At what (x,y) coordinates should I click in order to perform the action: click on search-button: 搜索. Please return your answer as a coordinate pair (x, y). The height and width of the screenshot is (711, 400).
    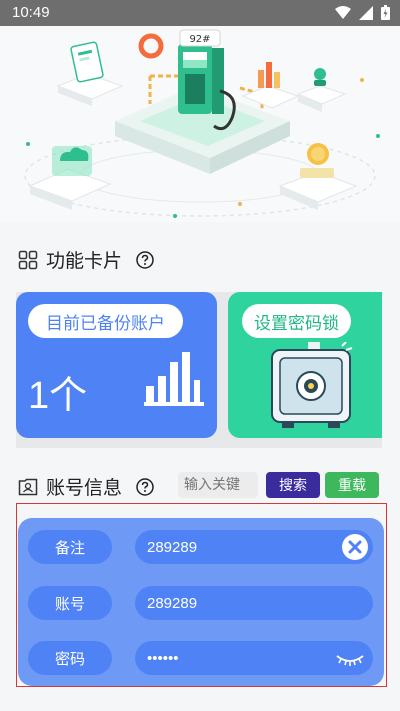
    Looking at the image, I should click on (293, 485).